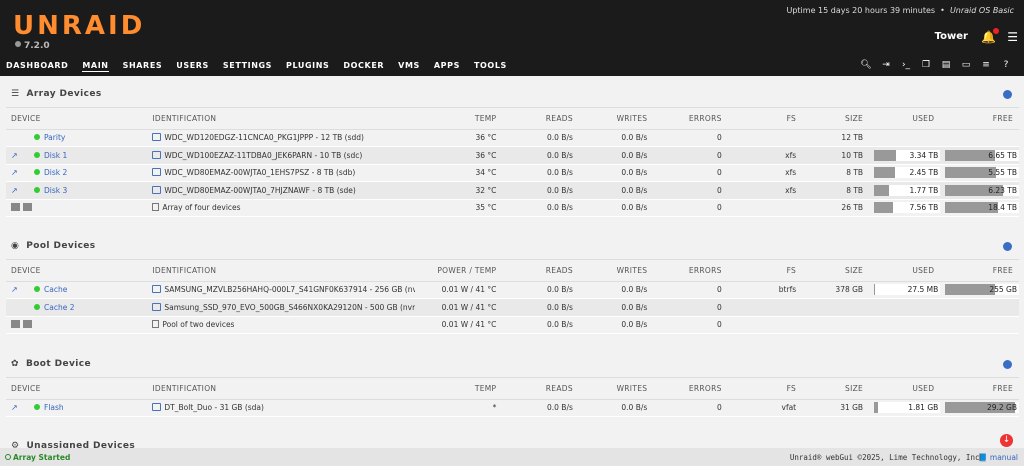  Describe the element at coordinates (143, 66) in the screenshot. I see `nav-shares: SHARES` at that location.